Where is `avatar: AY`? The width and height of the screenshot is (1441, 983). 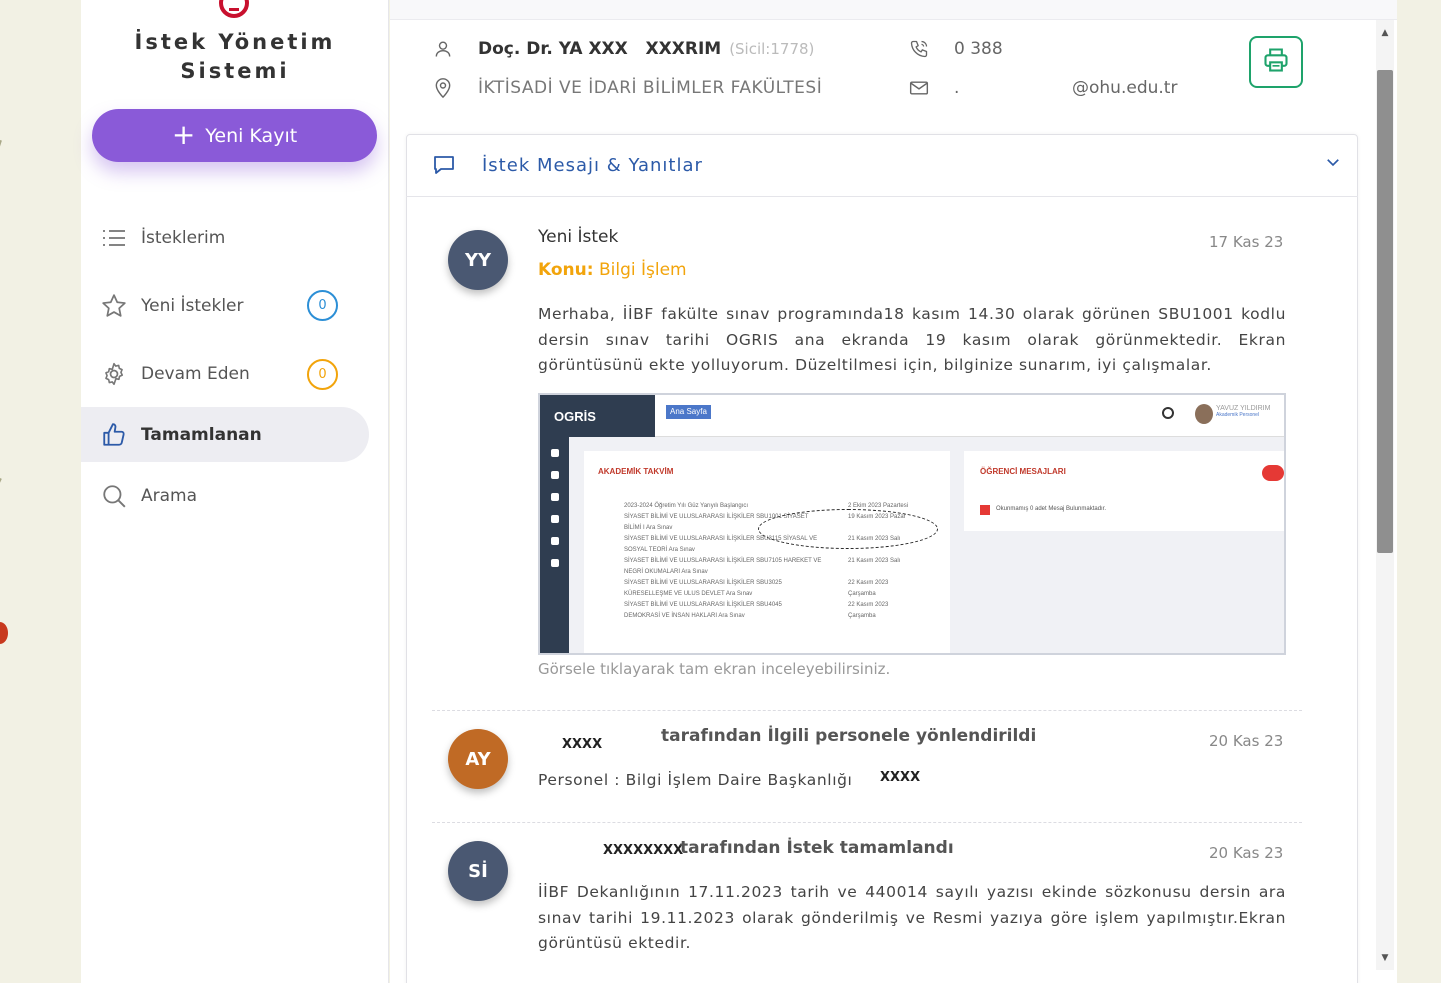
avatar: AY is located at coordinates (478, 759).